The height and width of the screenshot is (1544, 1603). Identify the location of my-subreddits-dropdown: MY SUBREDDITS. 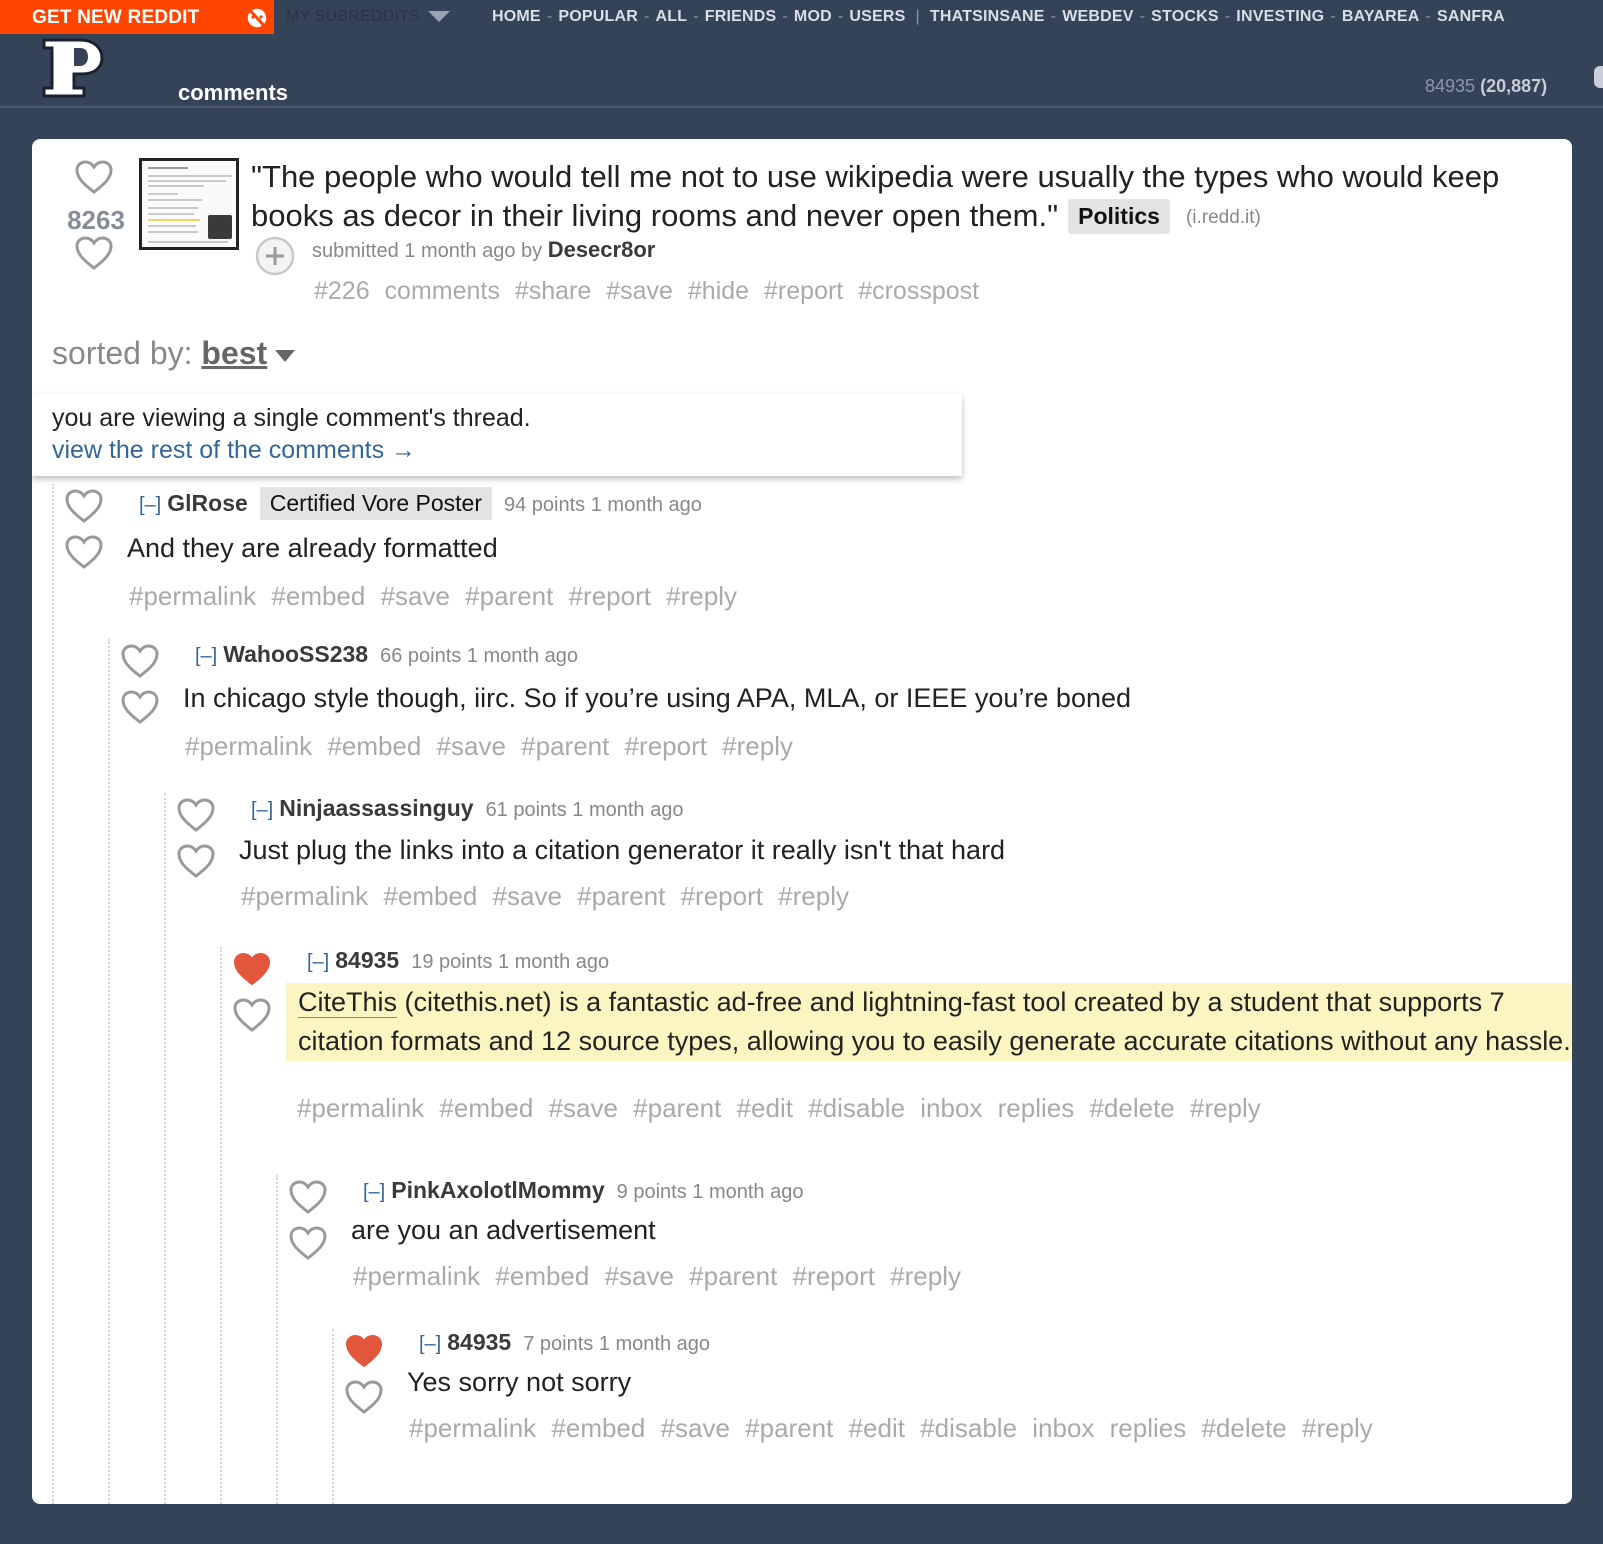
(368, 17).